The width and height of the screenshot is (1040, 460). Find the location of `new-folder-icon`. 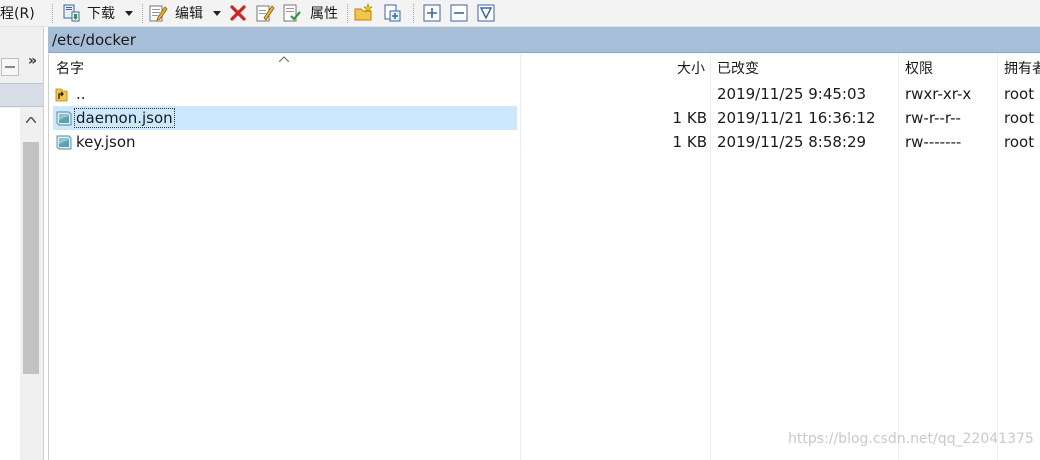

new-folder-icon is located at coordinates (364, 13).